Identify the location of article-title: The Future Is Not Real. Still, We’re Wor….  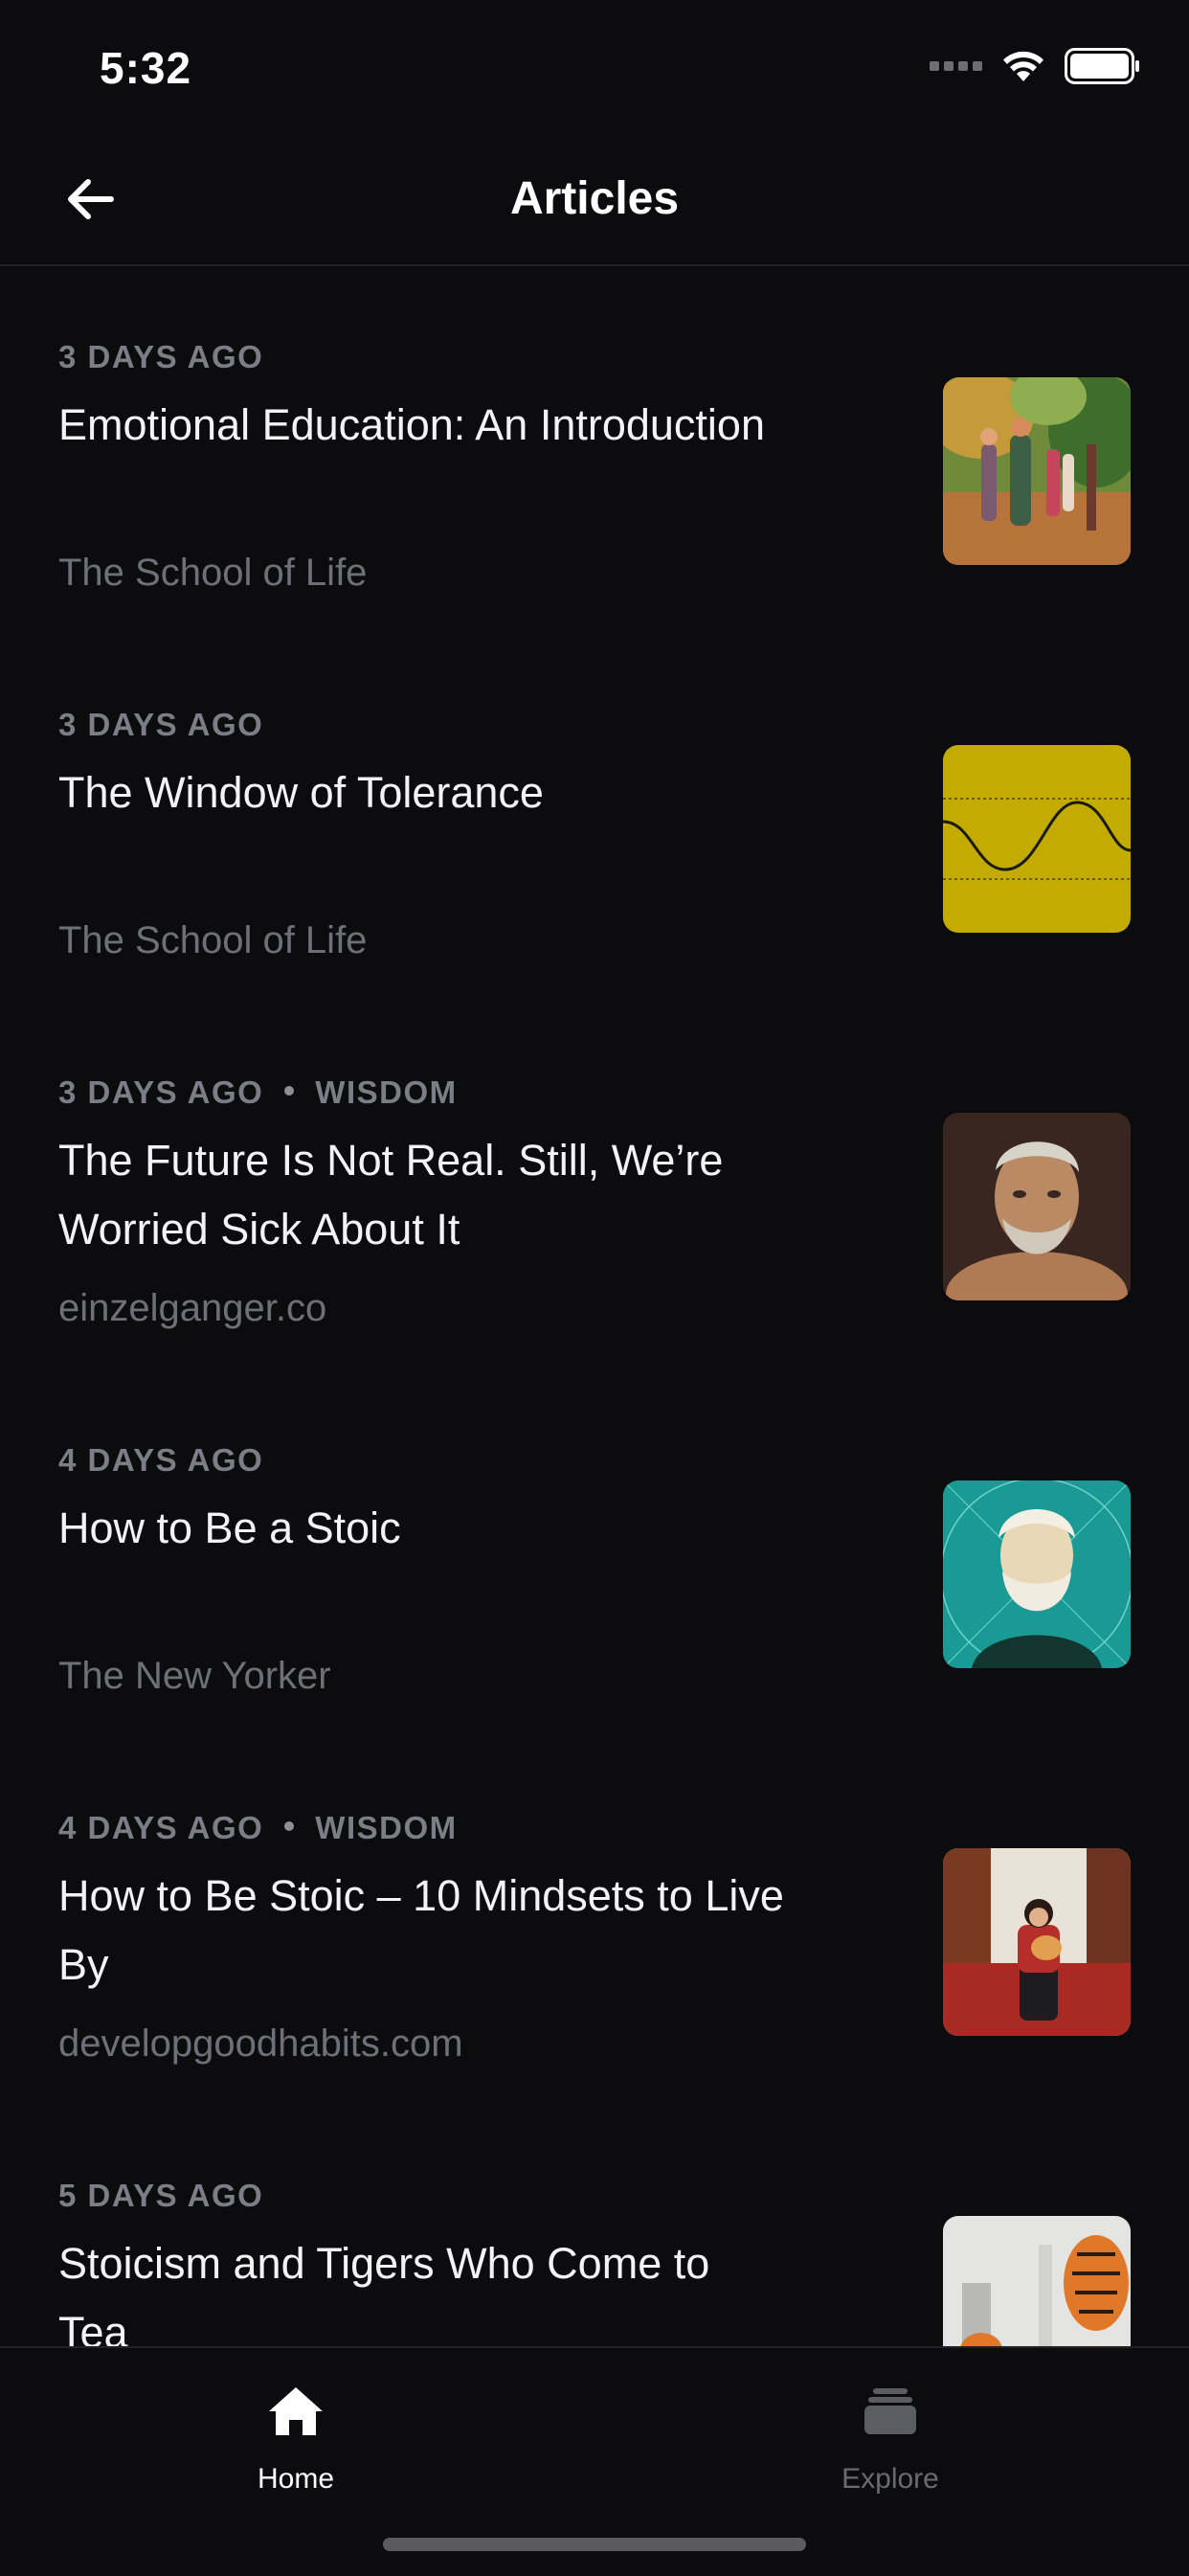
(391, 1195).